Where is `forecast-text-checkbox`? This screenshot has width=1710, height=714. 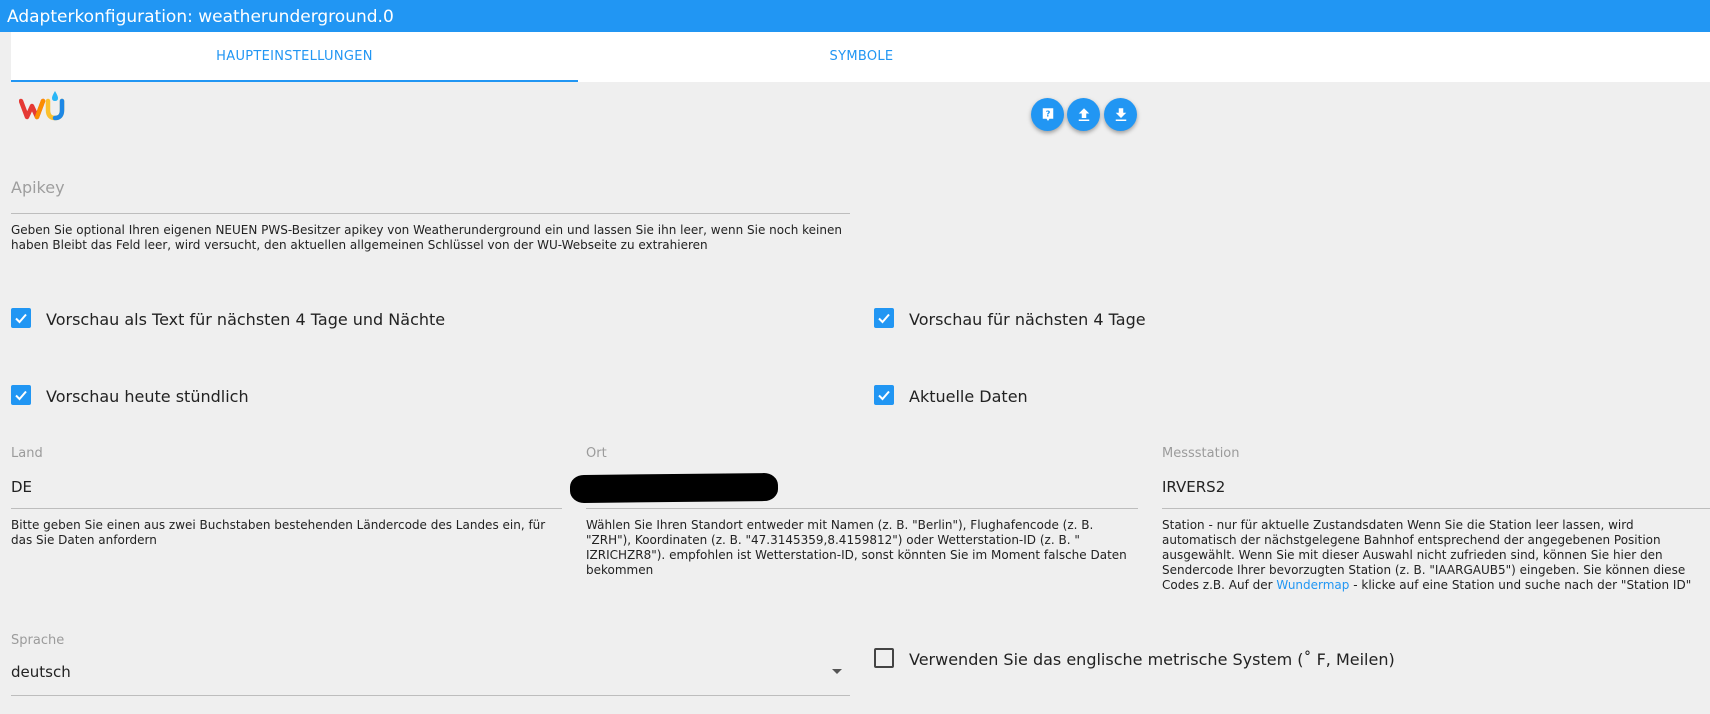 forecast-text-checkbox is located at coordinates (21, 318).